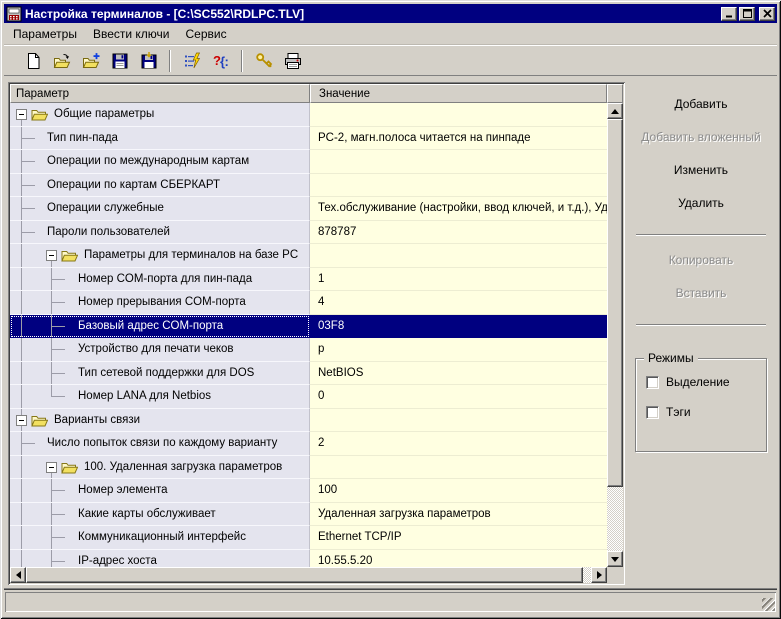 Image resolution: width=781 pixels, height=619 pixels. Describe the element at coordinates (160, 232) in the screenshot. I see `parameter-cell: Пароли пользователей` at that location.